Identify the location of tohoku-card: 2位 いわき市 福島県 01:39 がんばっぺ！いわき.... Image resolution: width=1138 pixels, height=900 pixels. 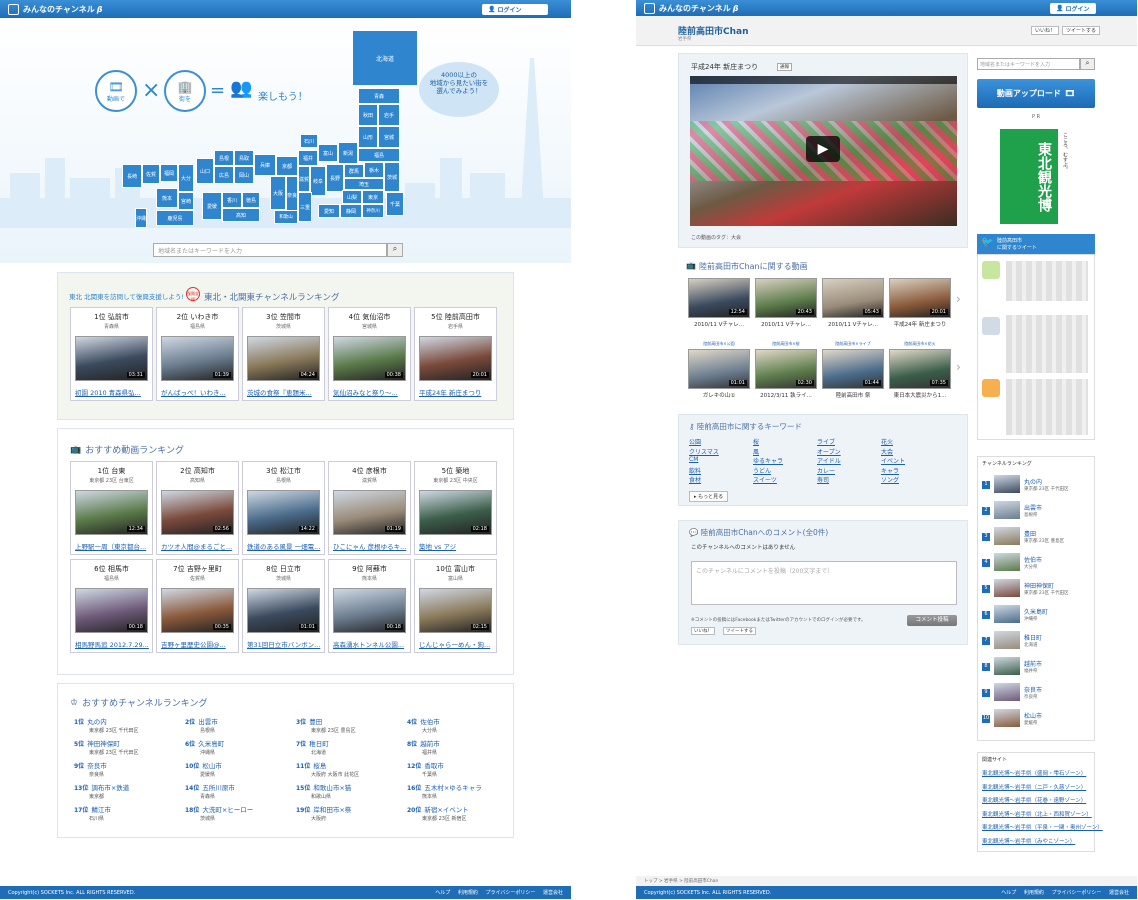
(197, 354).